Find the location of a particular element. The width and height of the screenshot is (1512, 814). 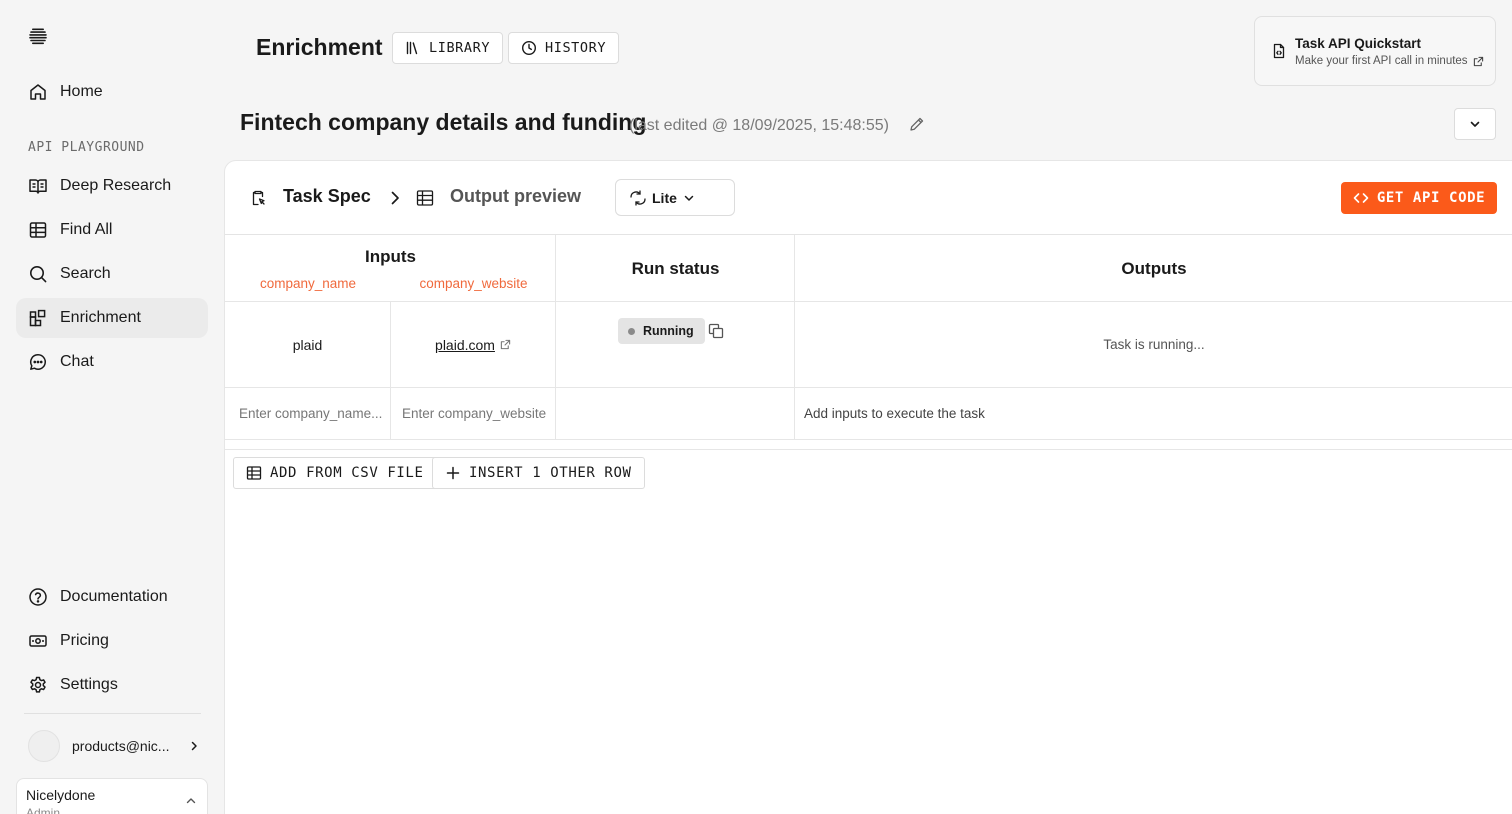

cell-value: plaid is located at coordinates (307, 344).